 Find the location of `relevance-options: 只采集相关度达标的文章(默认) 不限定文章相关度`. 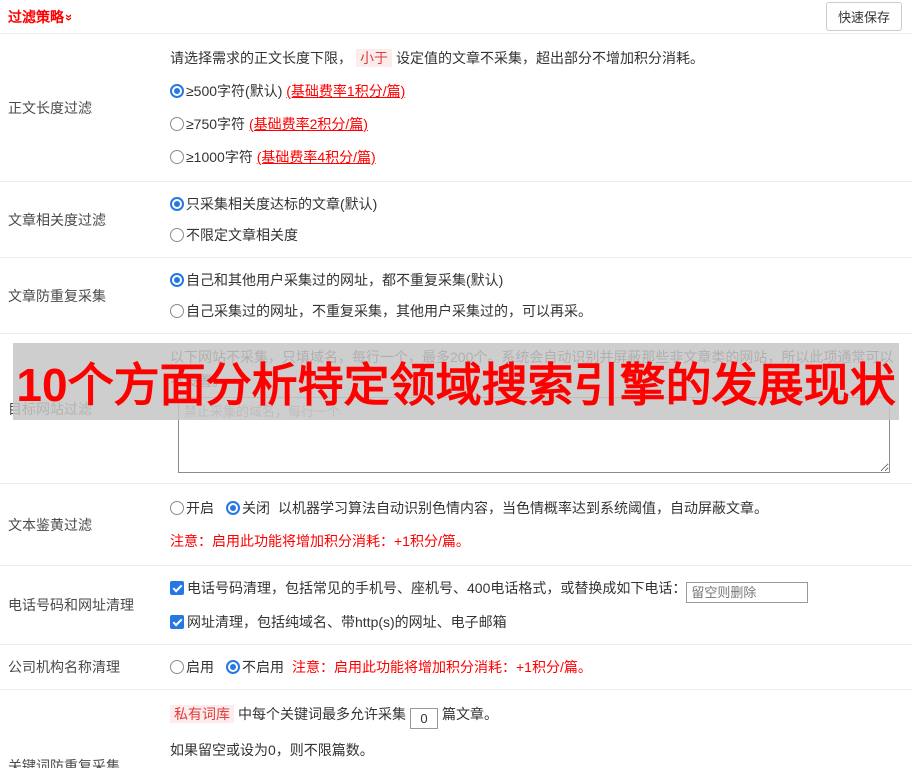

relevance-options: 只采集相关度达标的文章(默认) 不限定文章相关度 is located at coordinates (541, 219).